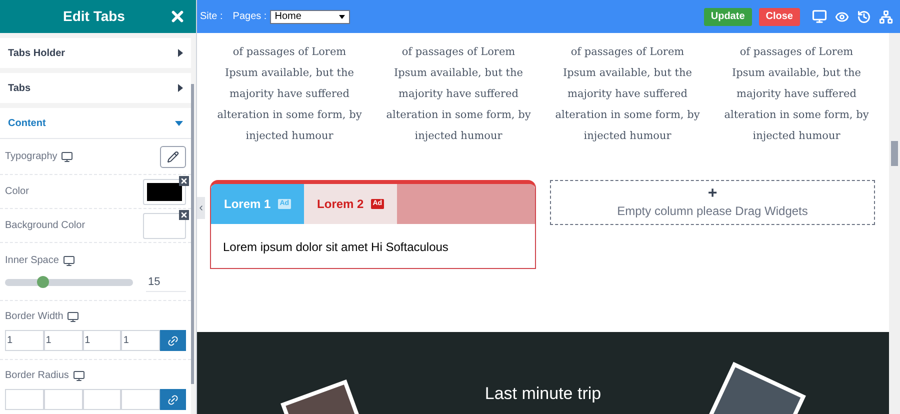  I want to click on property-label: Border Width, so click(34, 317).